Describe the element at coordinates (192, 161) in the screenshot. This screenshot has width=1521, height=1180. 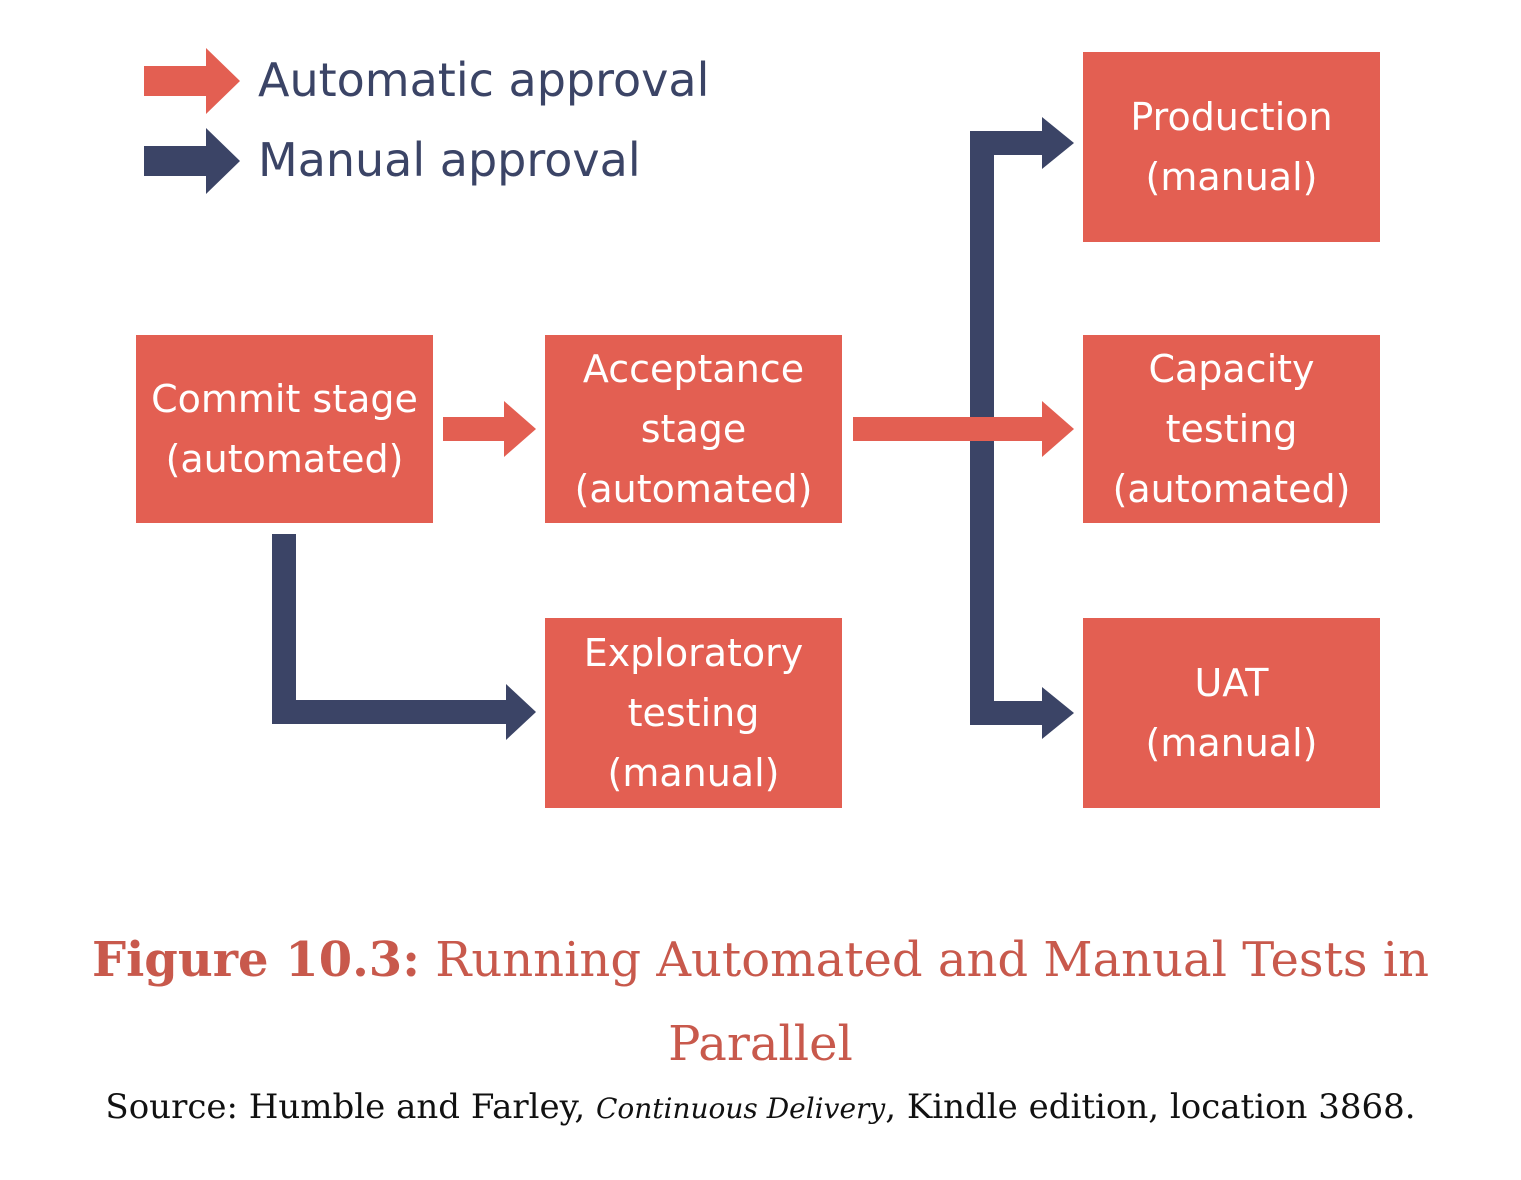
I see `legend-manual-arrow` at that location.